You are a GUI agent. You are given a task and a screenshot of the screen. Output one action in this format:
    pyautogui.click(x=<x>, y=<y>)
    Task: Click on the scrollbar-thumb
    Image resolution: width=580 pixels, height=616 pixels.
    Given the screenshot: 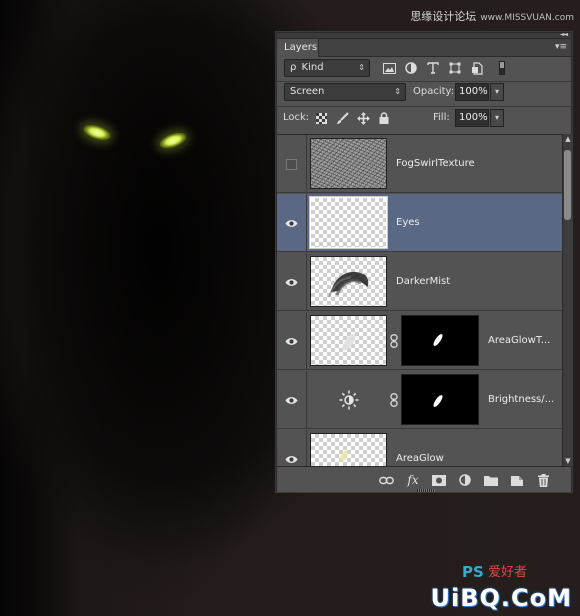 What is the action you would take?
    pyautogui.click(x=567, y=185)
    